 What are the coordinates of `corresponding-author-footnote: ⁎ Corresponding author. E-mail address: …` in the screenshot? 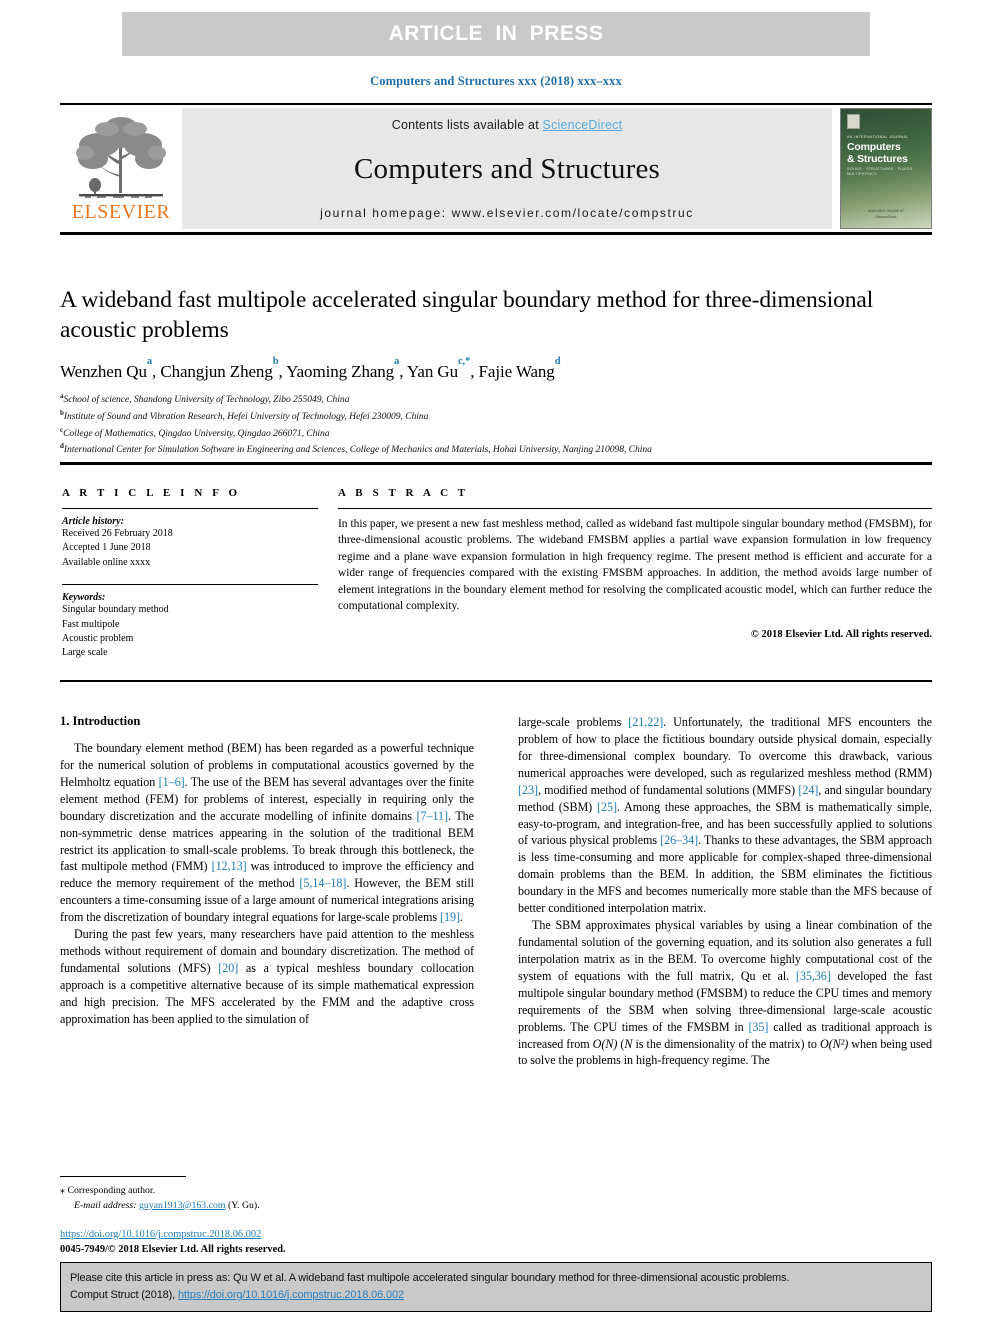 It's located at (270, 1198).